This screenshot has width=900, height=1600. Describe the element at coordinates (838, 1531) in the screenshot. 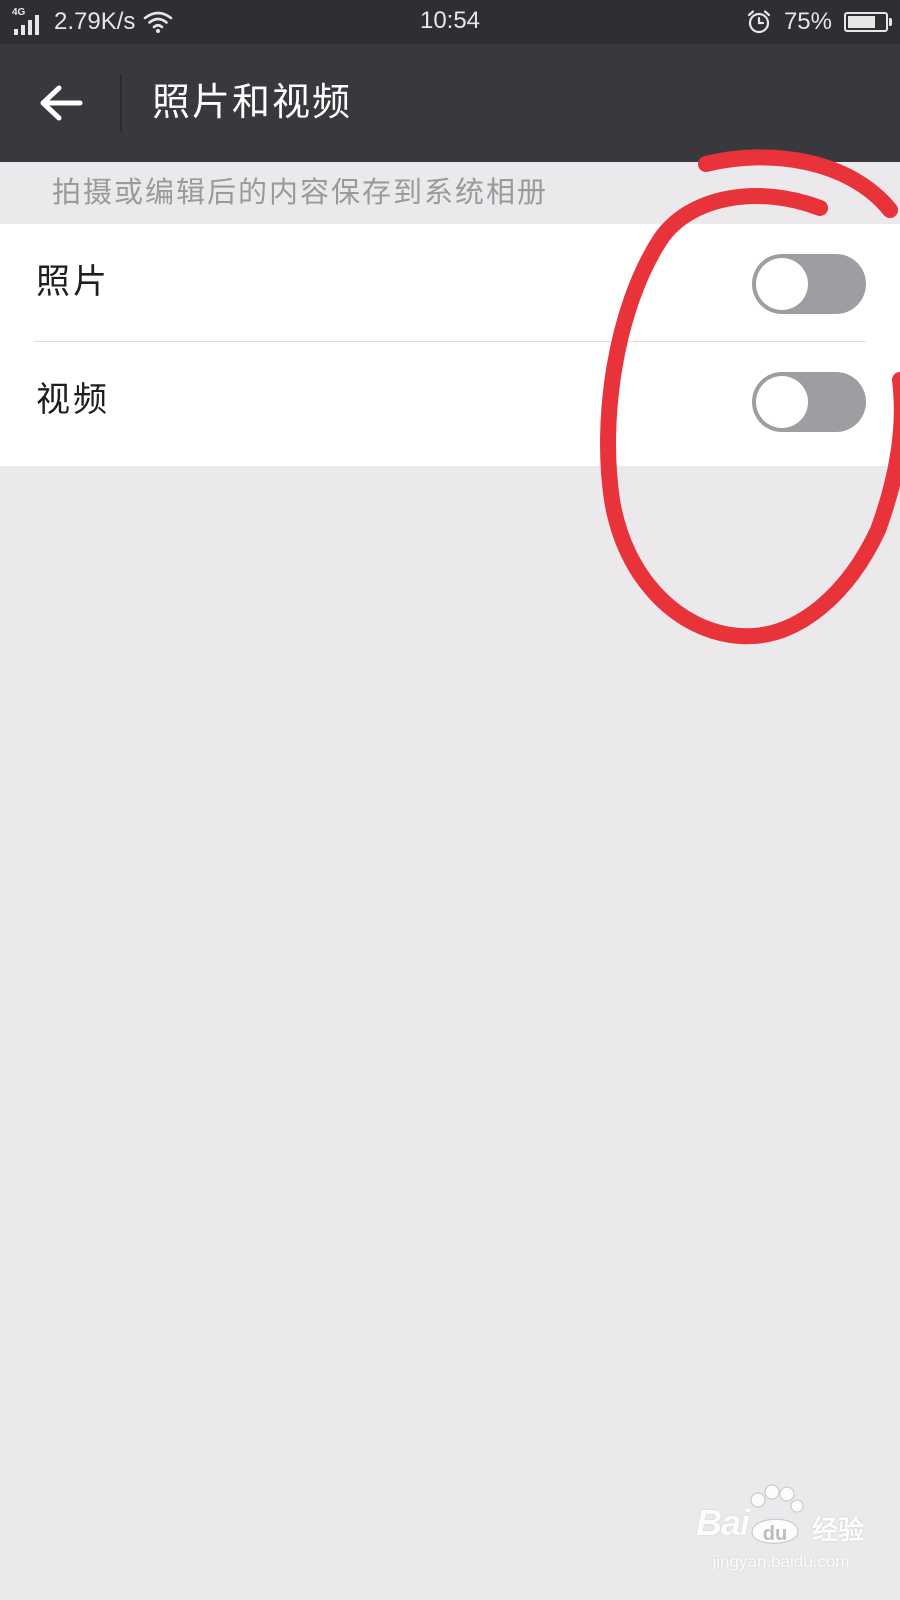

I see `watermark-suffix: 经验` at that location.